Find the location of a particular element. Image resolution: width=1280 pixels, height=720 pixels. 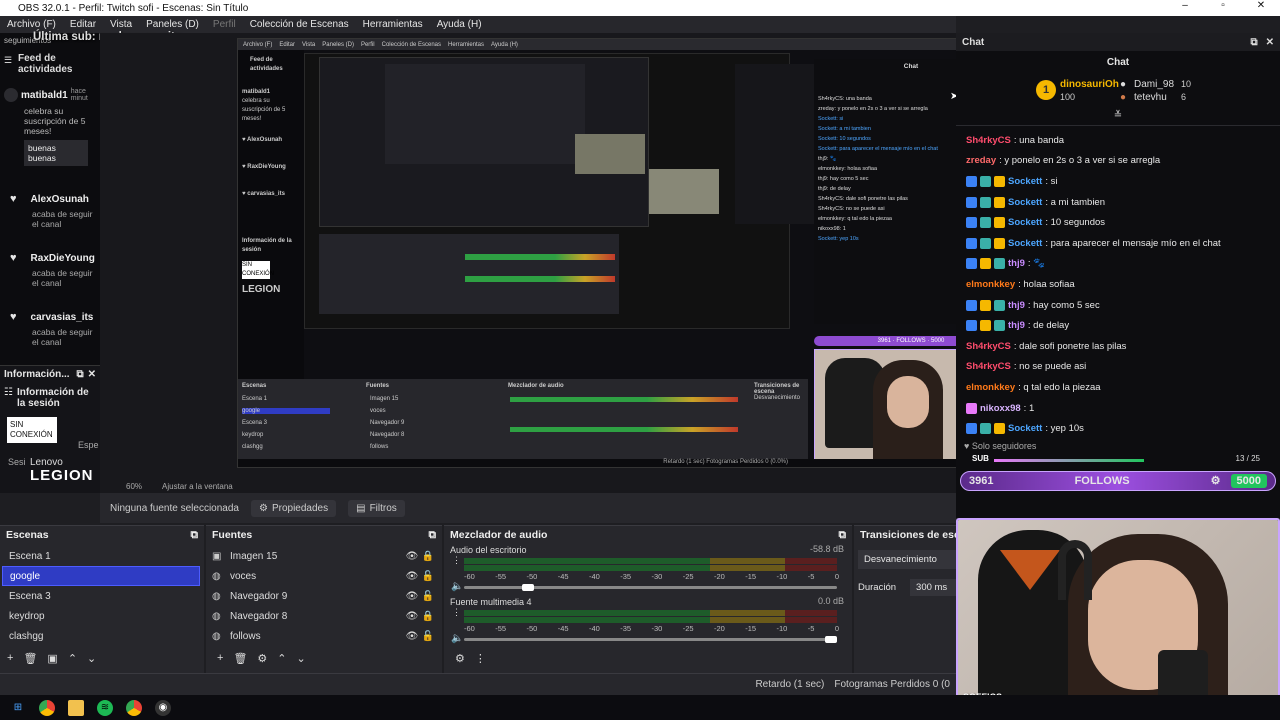

source-item: ◍ Navegador 8 👁 🔒 is located at coordinates (324, 616).